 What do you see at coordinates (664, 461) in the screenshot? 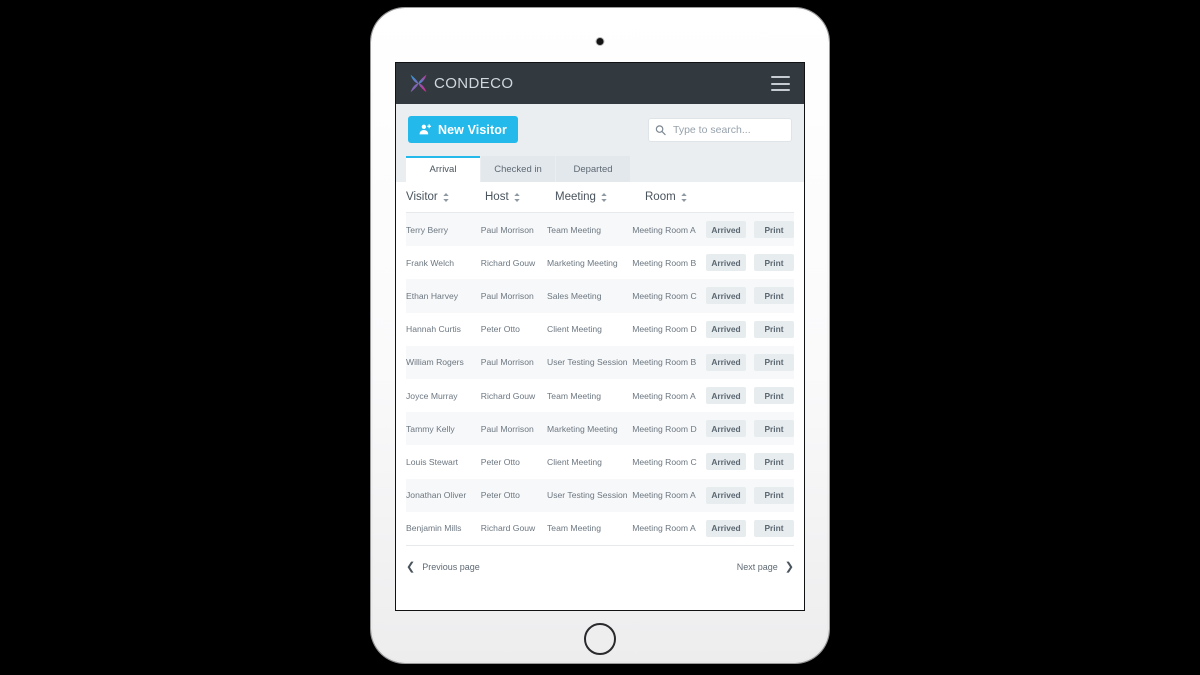
I see `cell-room: Meeting Room C` at bounding box center [664, 461].